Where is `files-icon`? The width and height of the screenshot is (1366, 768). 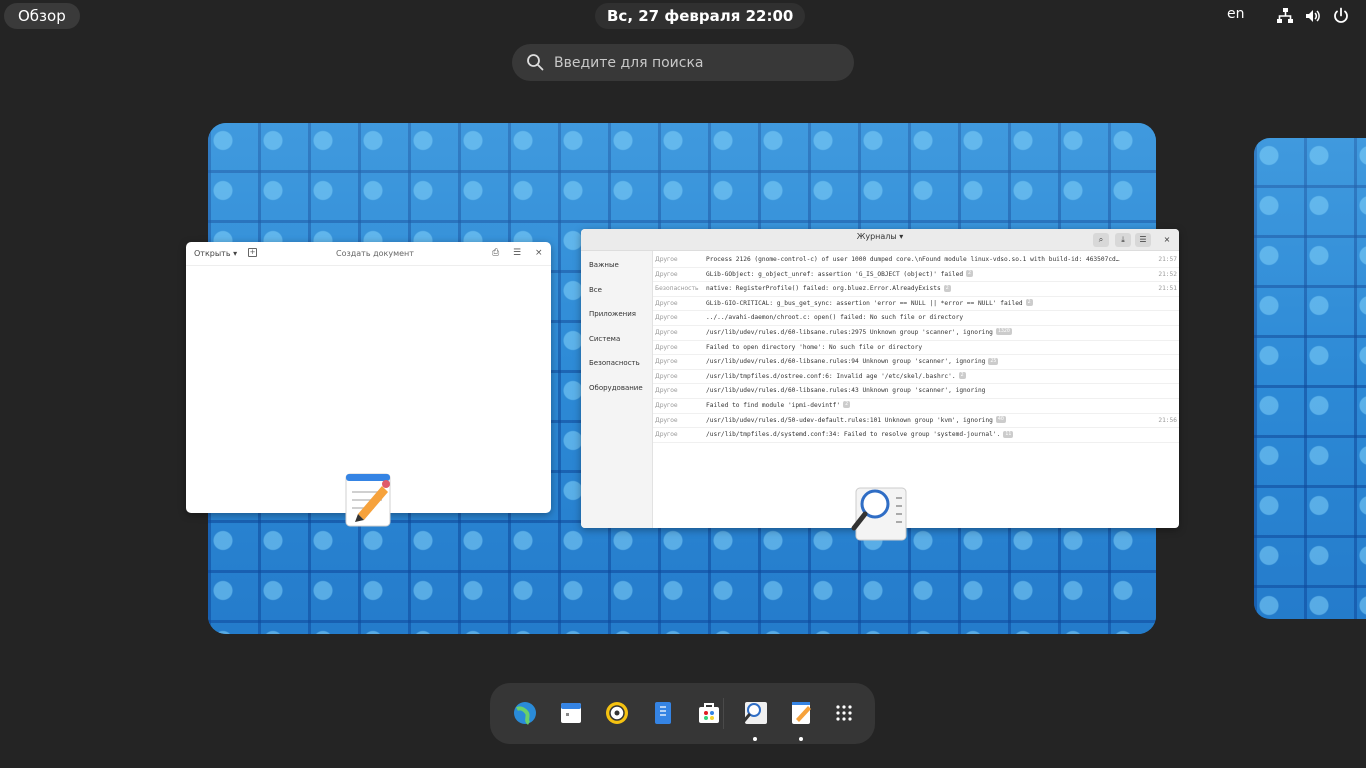
files-icon is located at coordinates (663, 713).